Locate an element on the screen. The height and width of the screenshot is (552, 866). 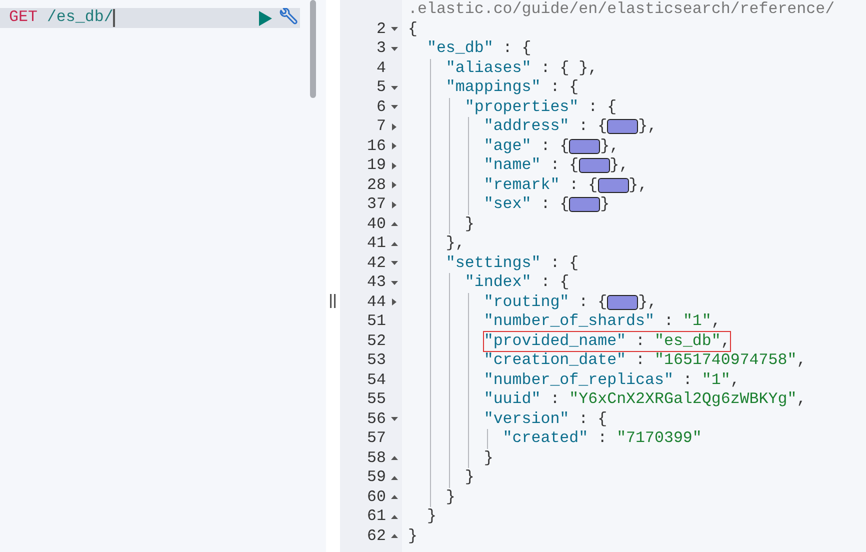
json-punctuation: : { }, is located at coordinates (569, 68).